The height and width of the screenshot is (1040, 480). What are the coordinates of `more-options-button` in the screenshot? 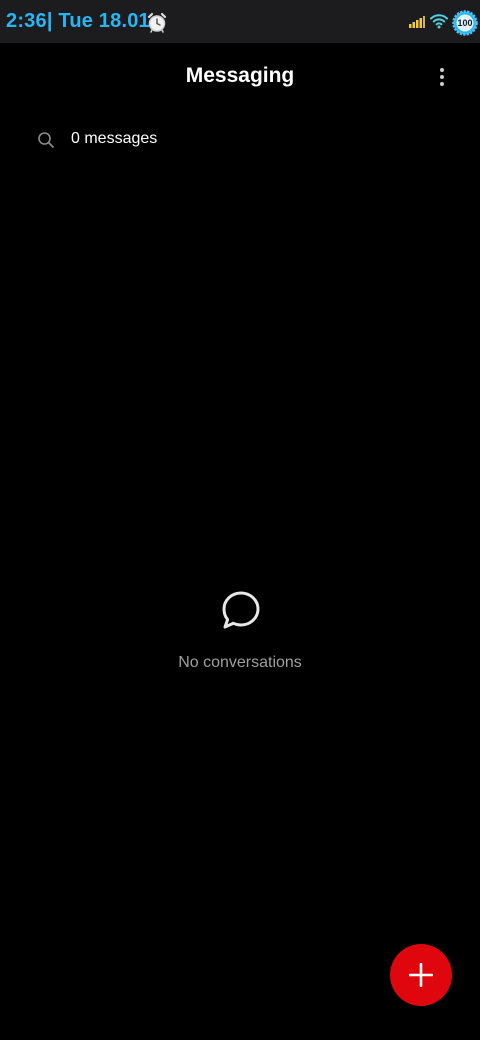 It's located at (442, 77).